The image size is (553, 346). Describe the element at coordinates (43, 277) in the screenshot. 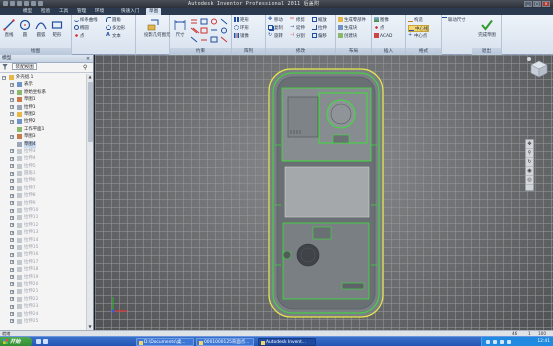

I see `tree-node: + 拉伸19` at that location.